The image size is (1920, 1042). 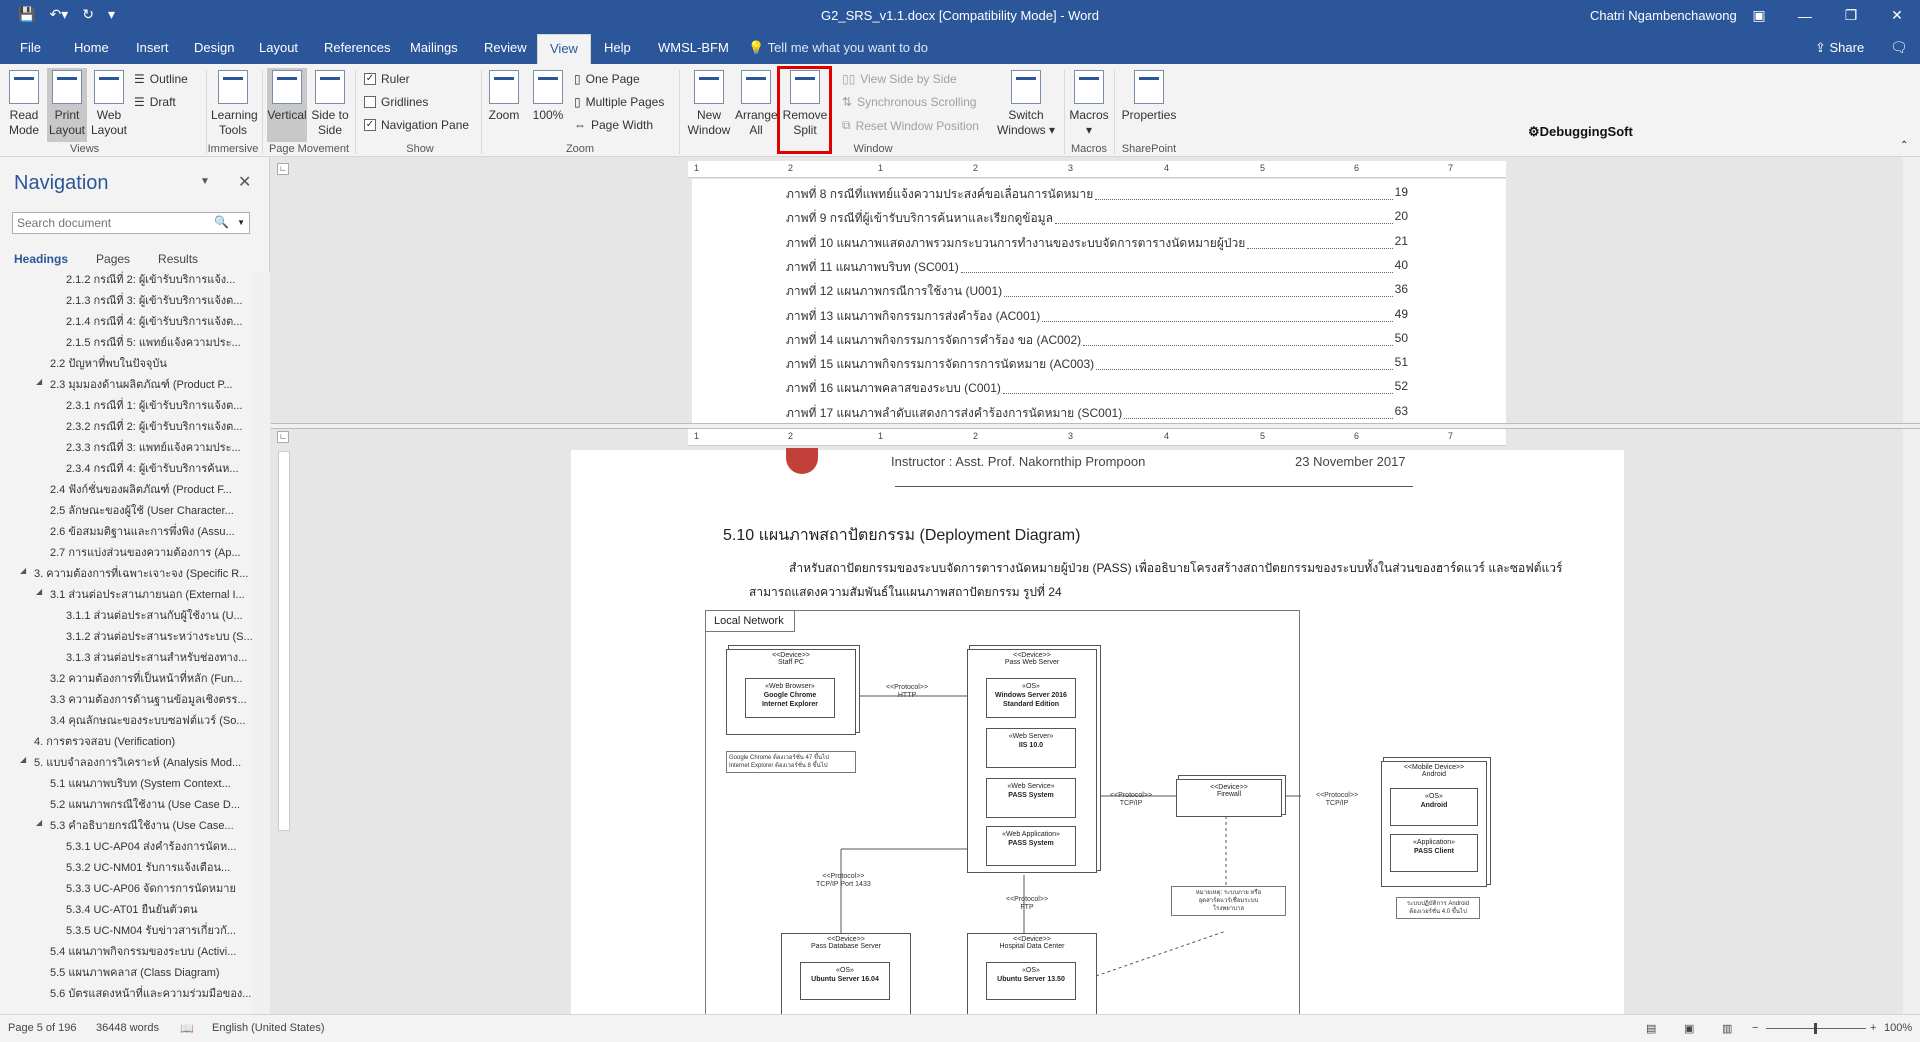 What do you see at coordinates (564, 49) in the screenshot?
I see `tab-view: View` at bounding box center [564, 49].